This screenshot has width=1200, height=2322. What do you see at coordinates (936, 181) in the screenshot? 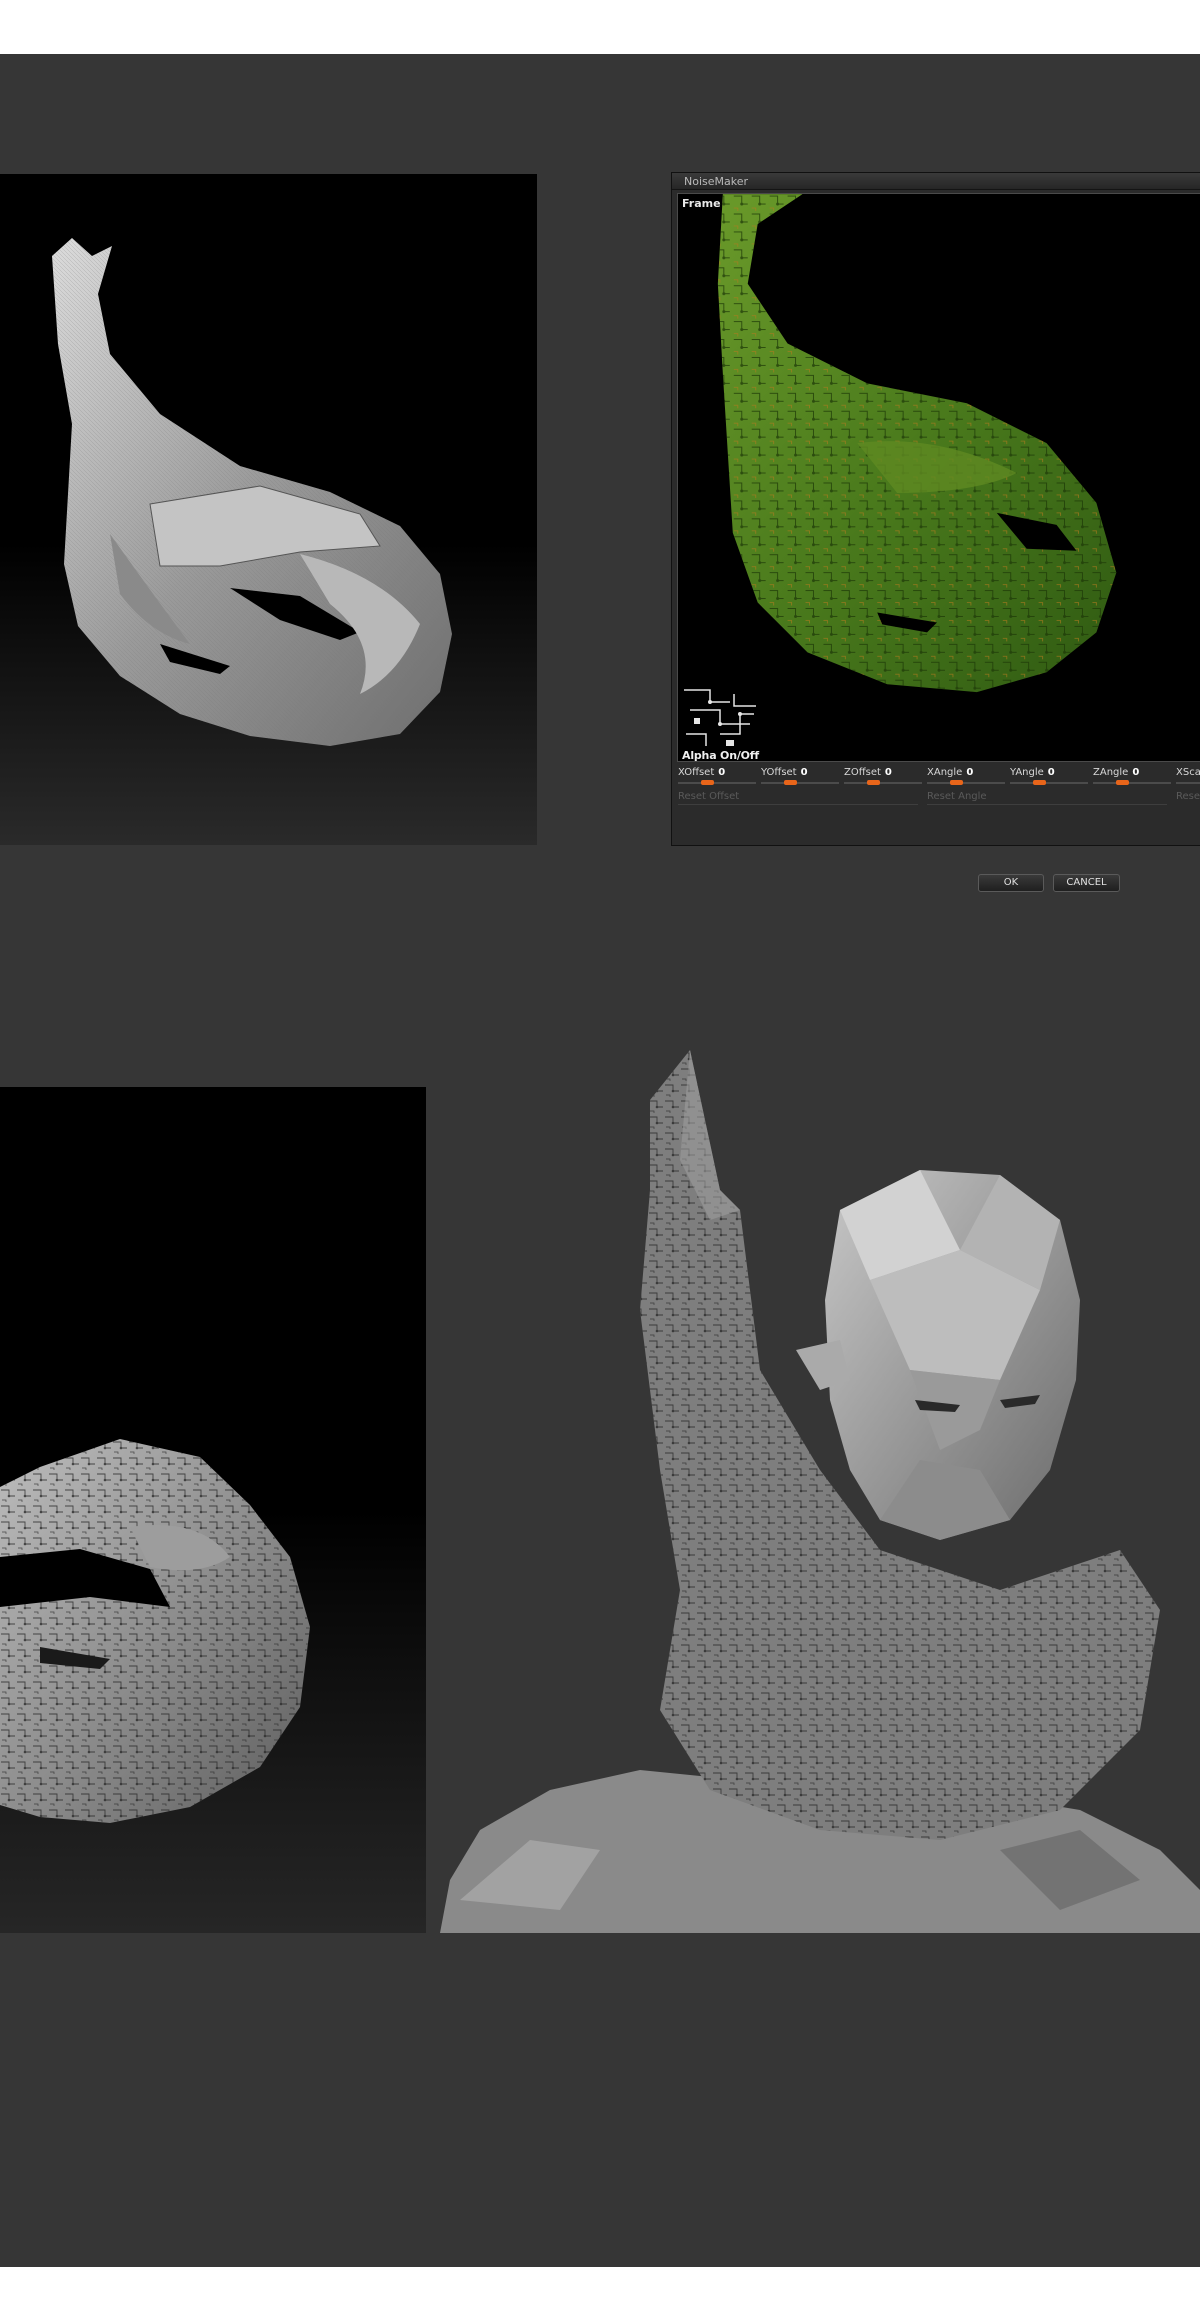
I see `dialog-titlebar: NoiseMaker` at bounding box center [936, 181].